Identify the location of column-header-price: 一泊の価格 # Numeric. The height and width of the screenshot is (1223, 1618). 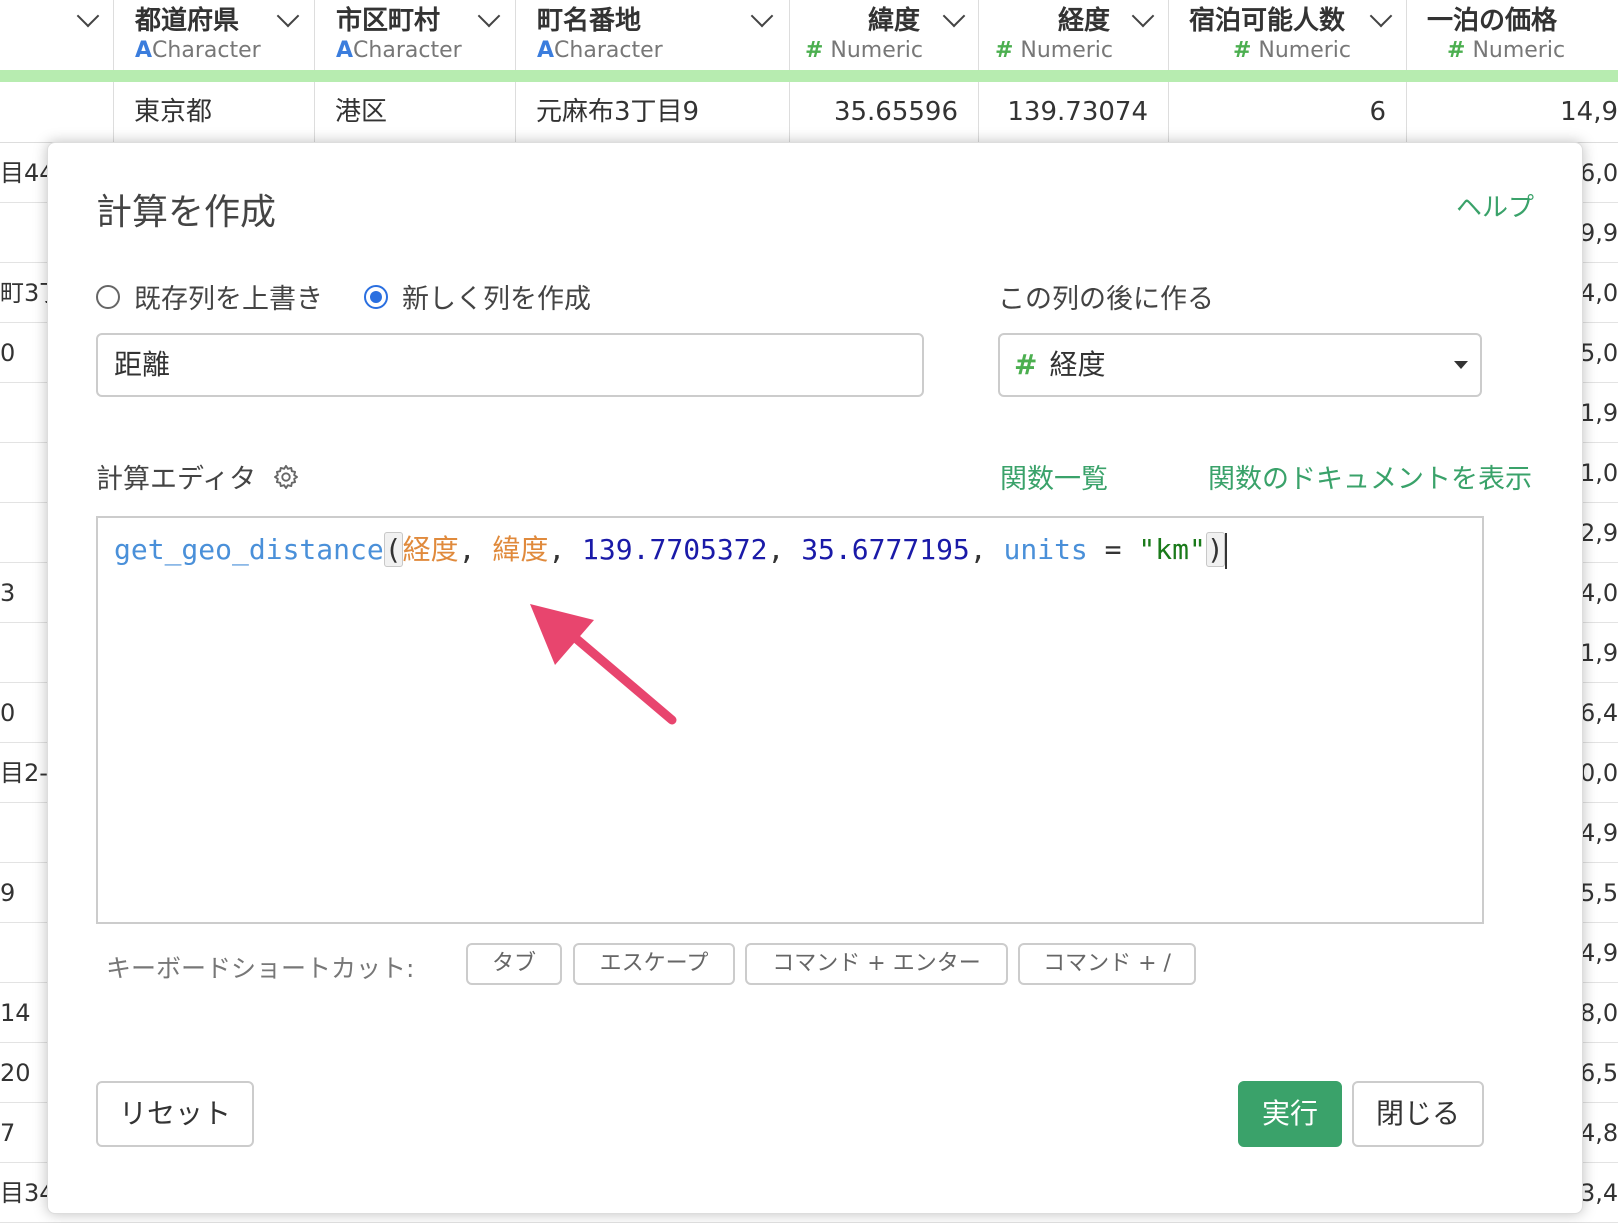
(1512, 35).